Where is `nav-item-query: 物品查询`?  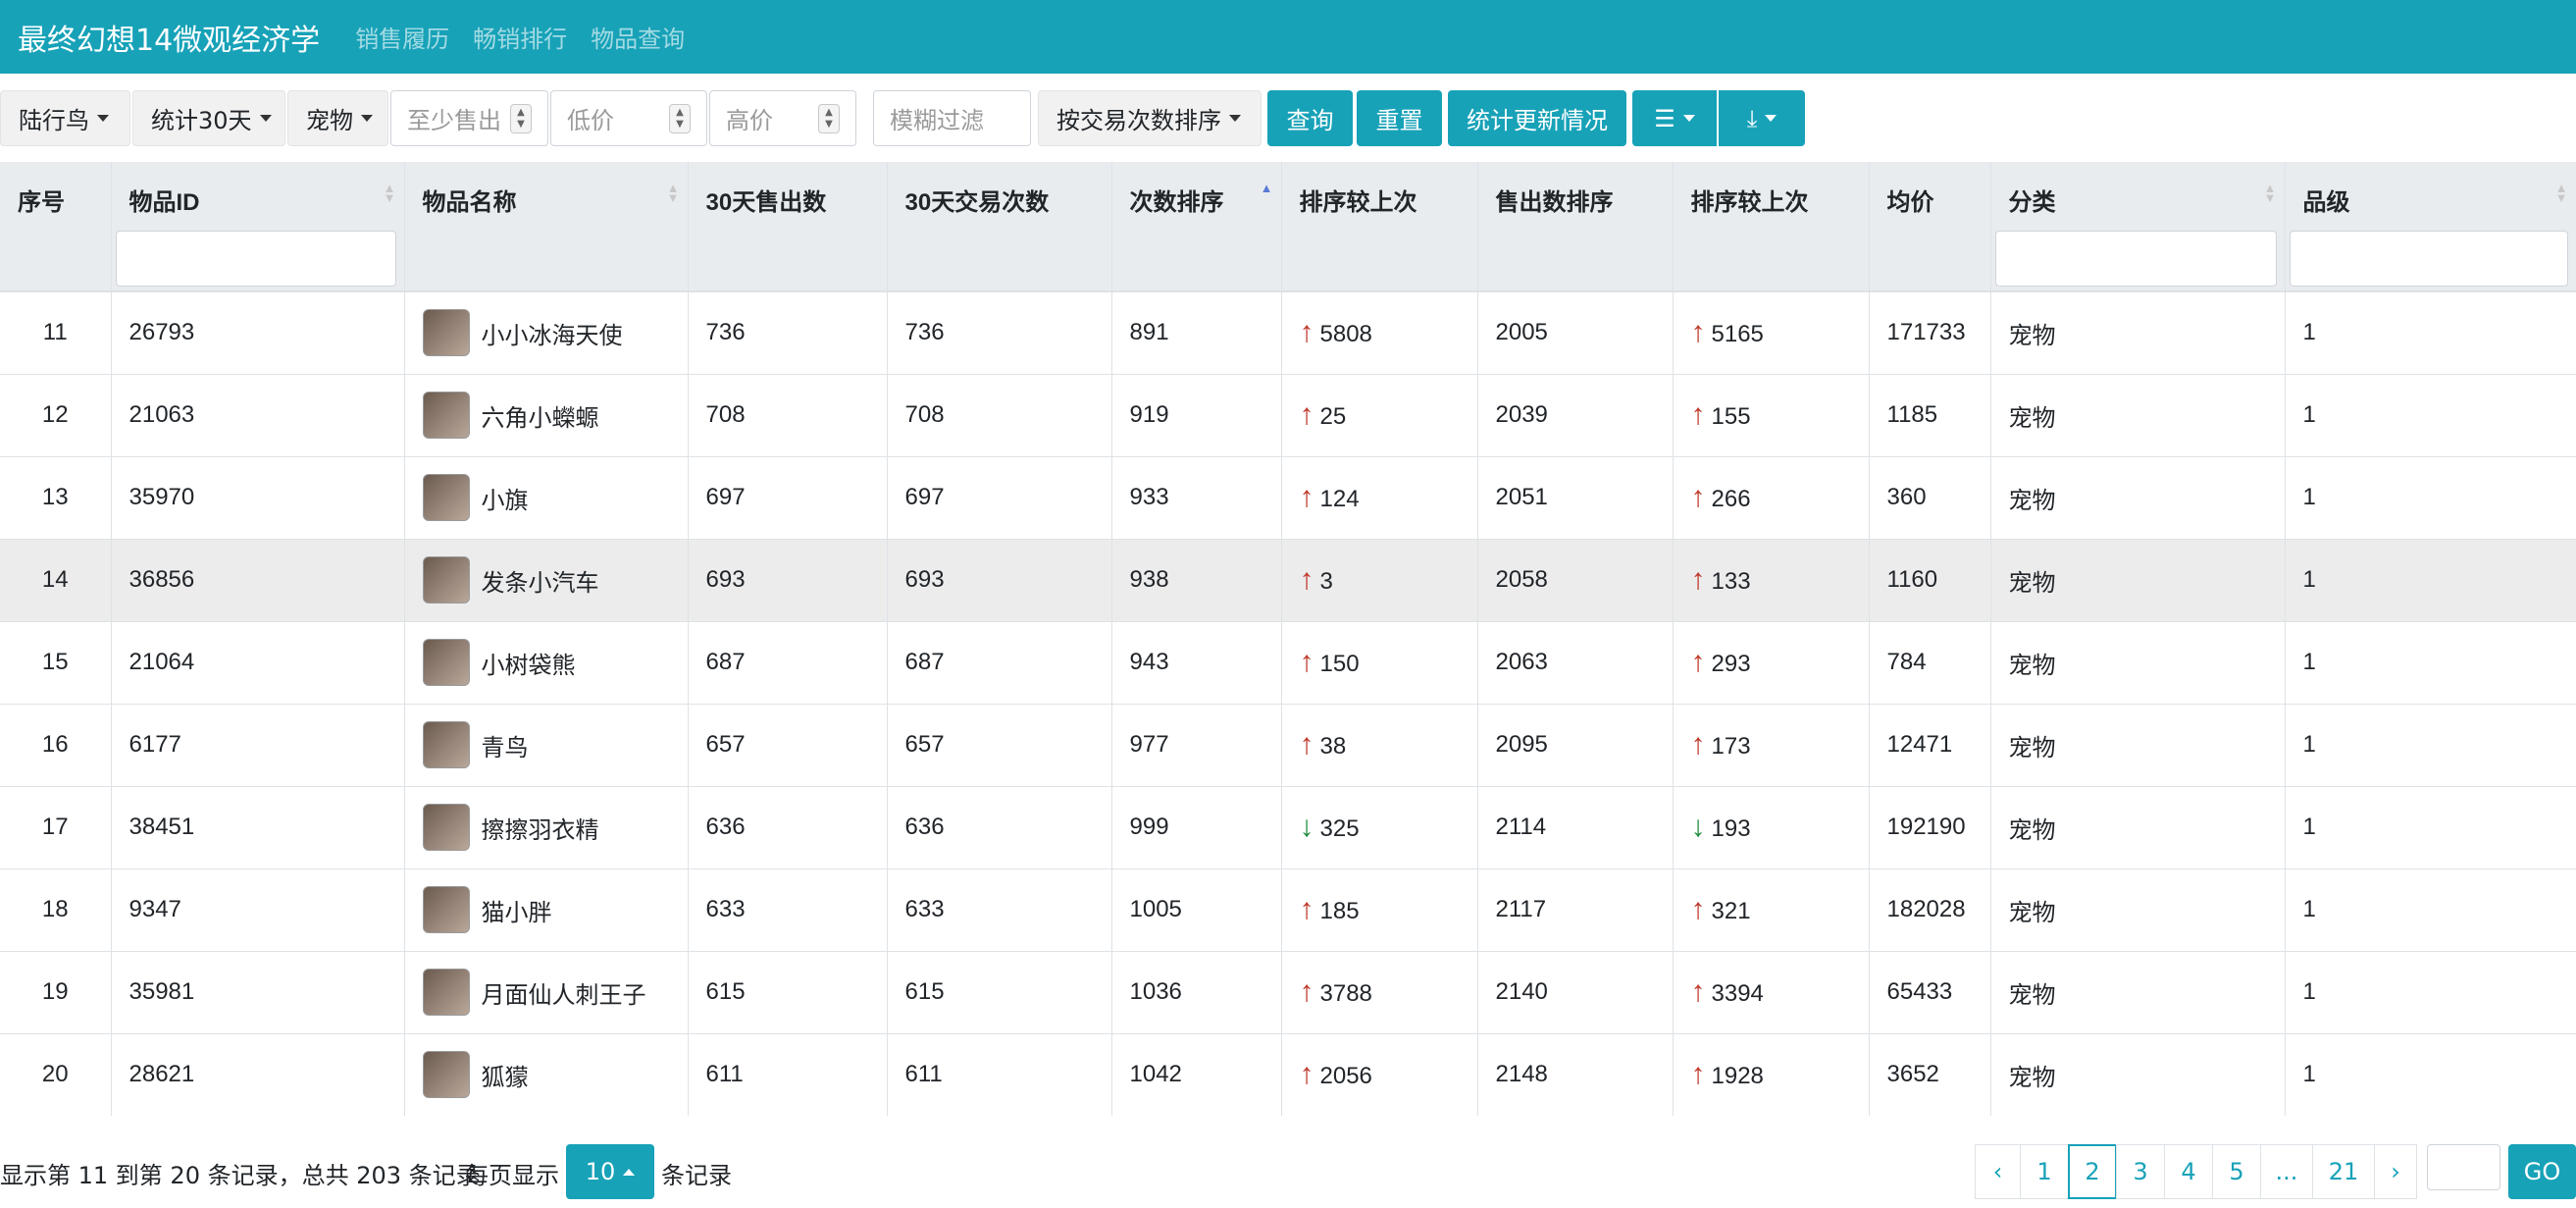 nav-item-query: 物品查询 is located at coordinates (638, 37).